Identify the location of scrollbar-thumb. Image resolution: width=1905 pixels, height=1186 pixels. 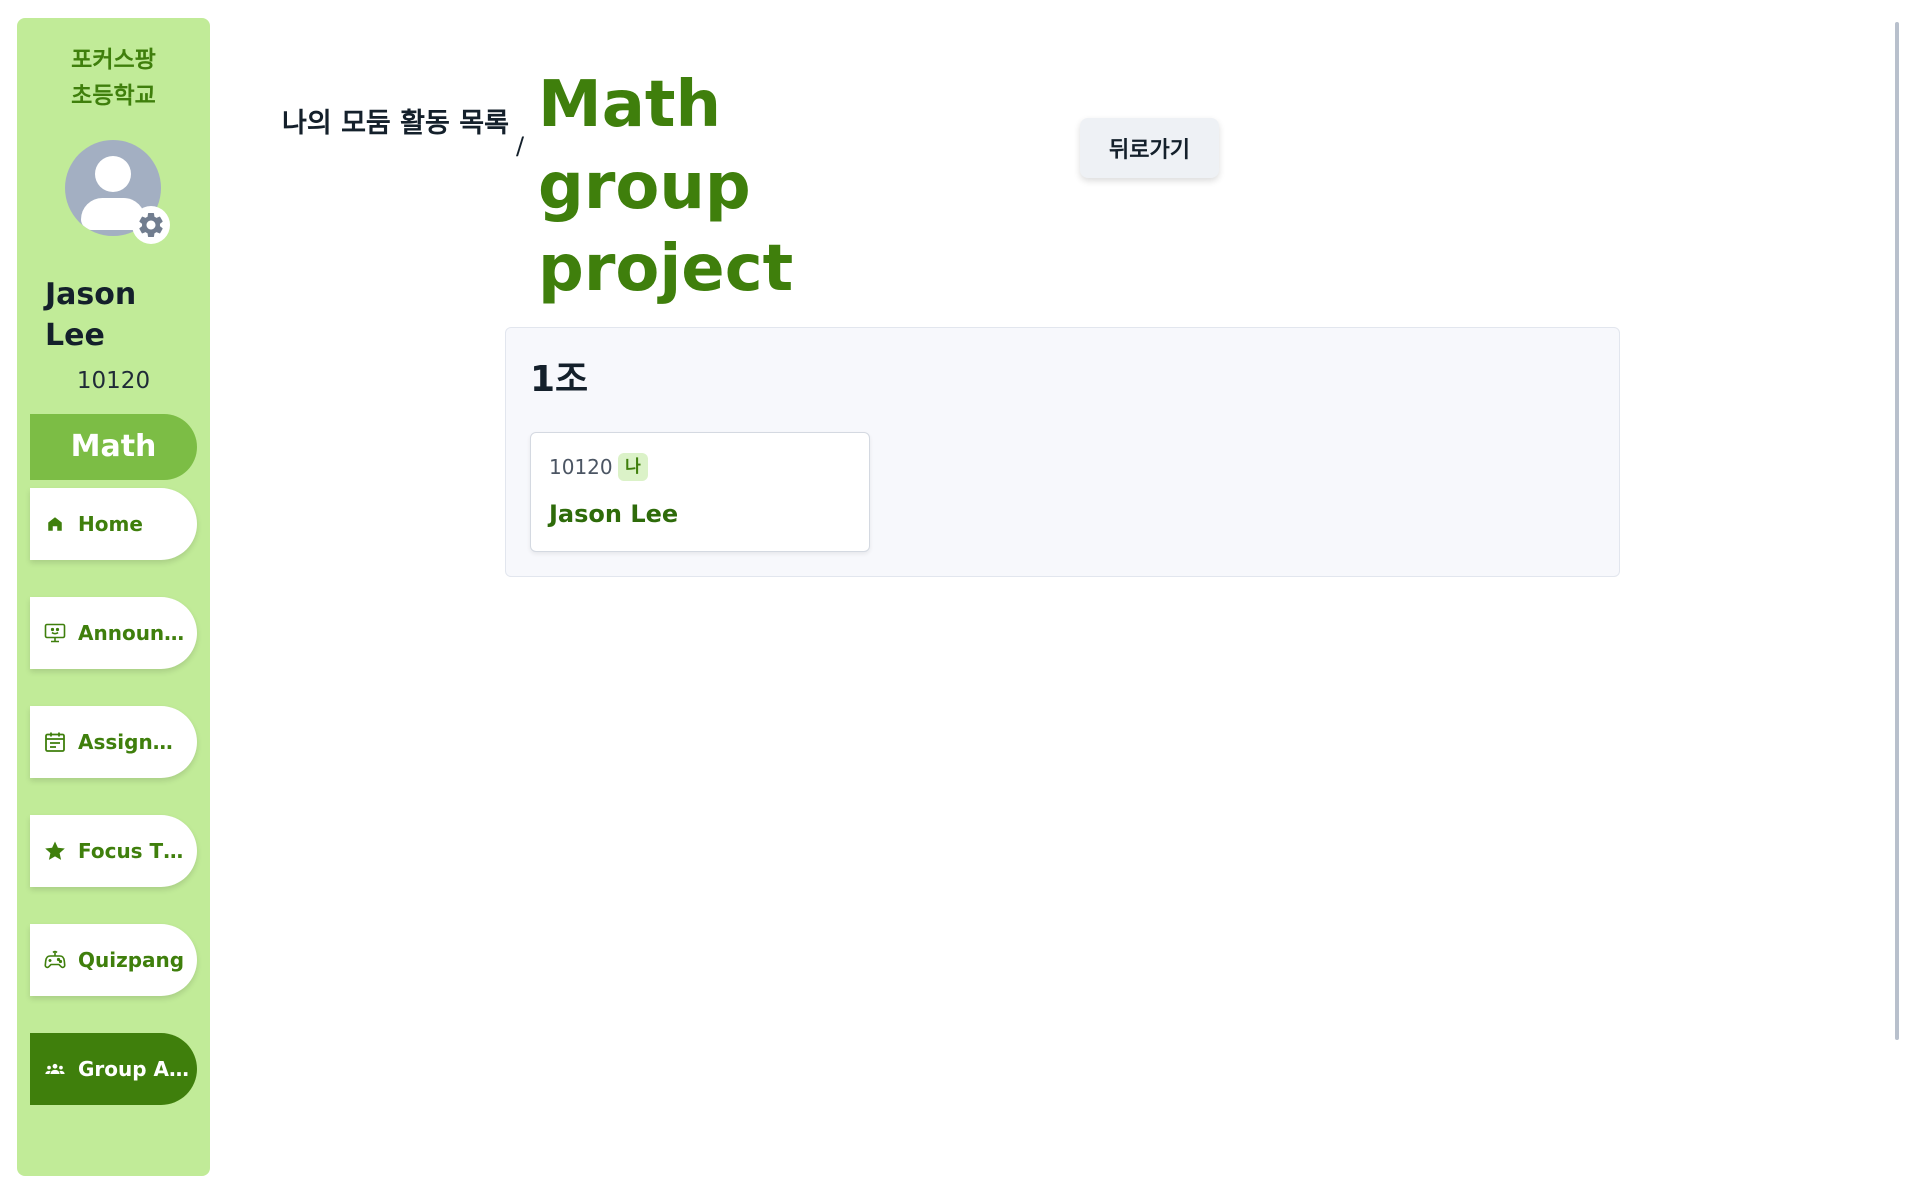
(1897, 531).